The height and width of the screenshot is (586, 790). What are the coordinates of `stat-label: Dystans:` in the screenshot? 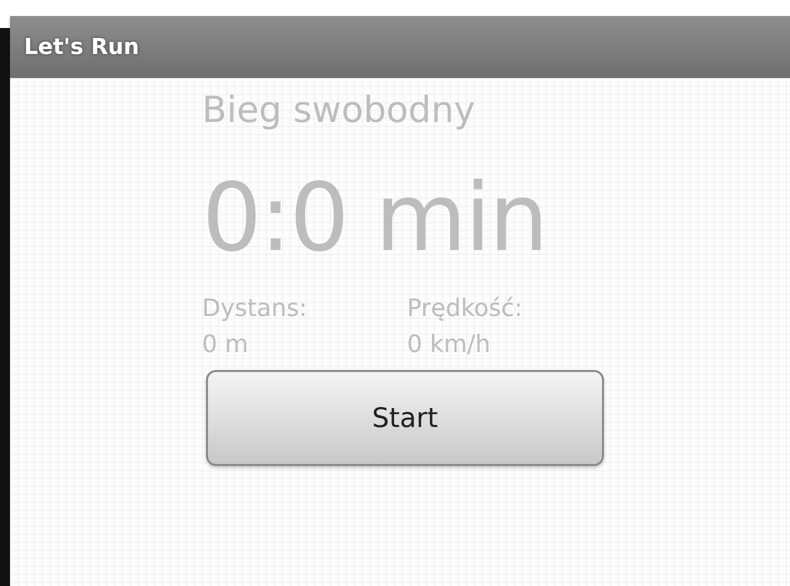 It's located at (255, 308).